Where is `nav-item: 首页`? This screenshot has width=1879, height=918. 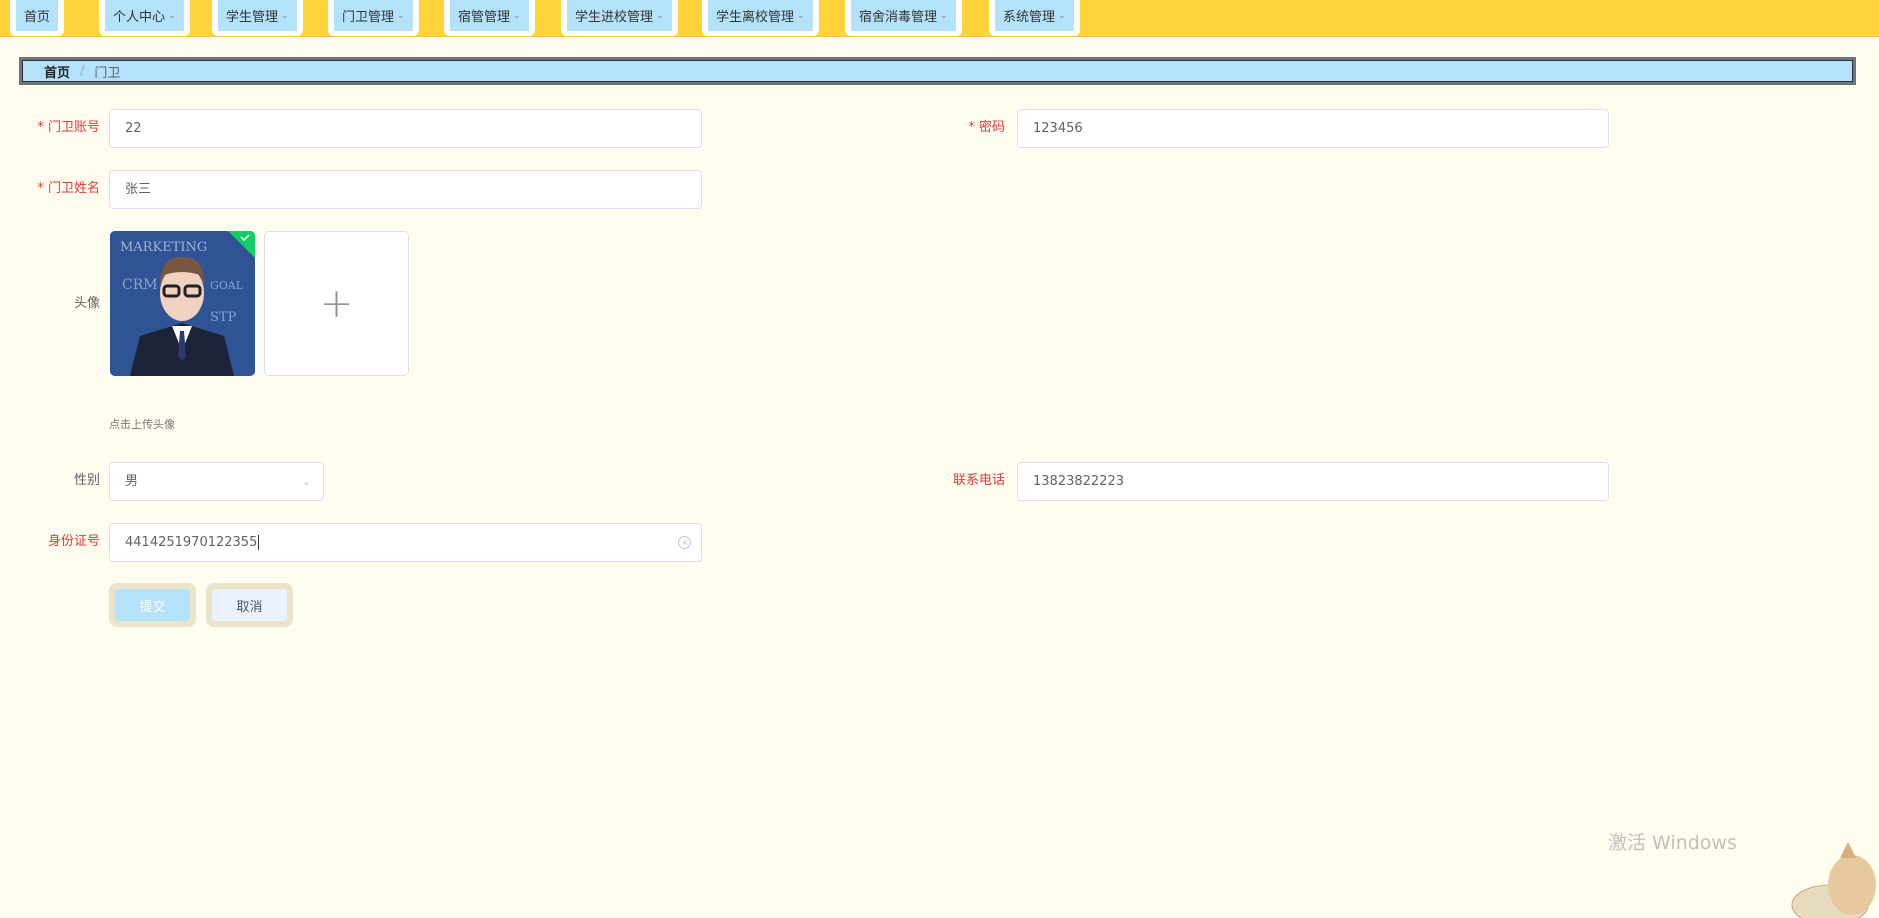 nav-item: 首页 is located at coordinates (37, 18).